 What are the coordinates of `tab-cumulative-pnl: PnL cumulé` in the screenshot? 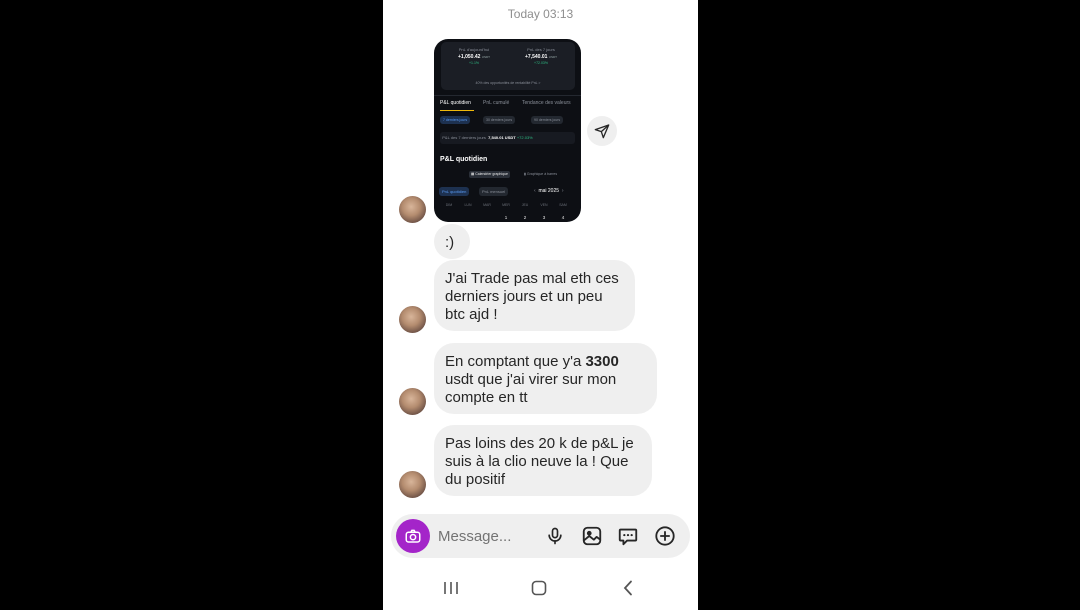 It's located at (496, 103).